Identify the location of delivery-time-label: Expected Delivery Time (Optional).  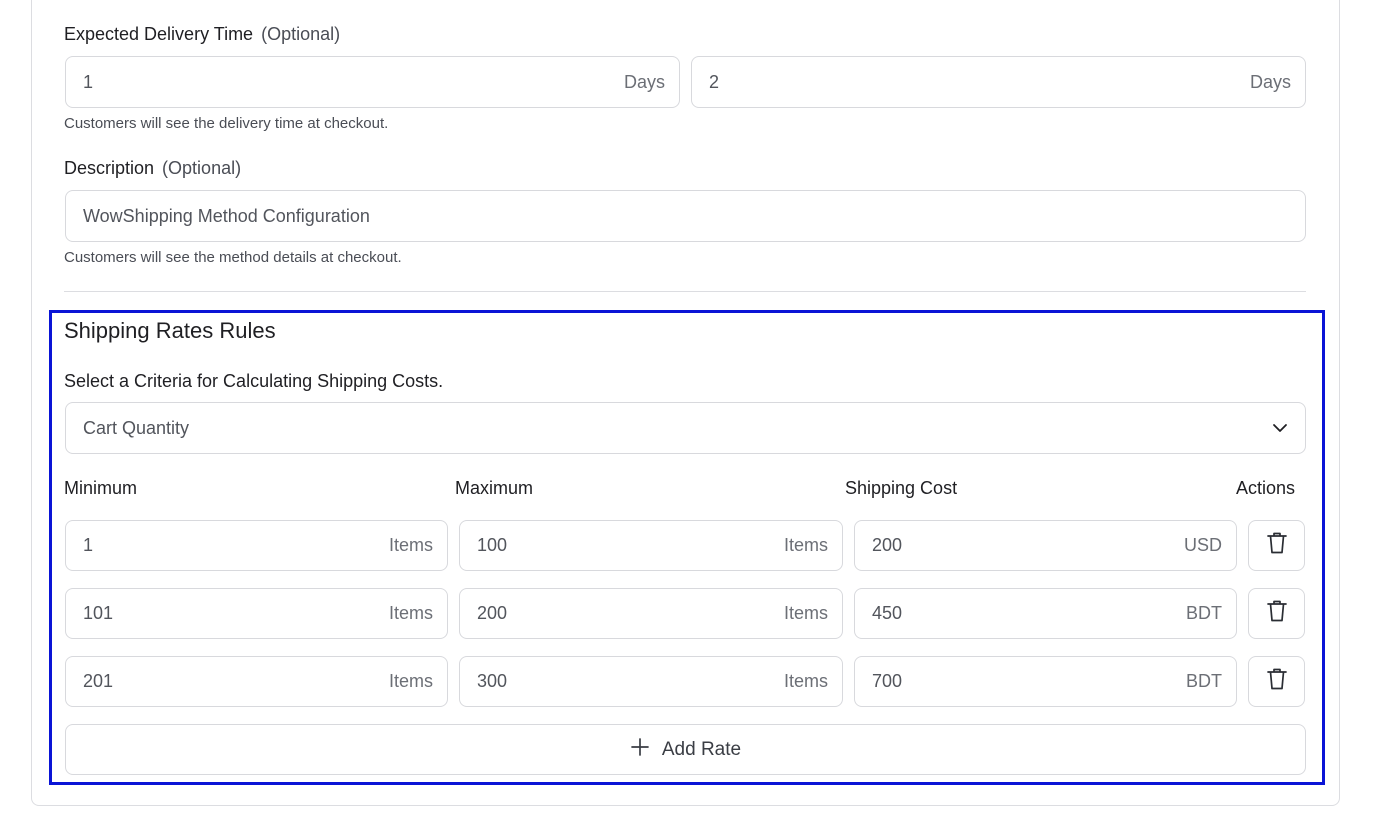
(202, 34).